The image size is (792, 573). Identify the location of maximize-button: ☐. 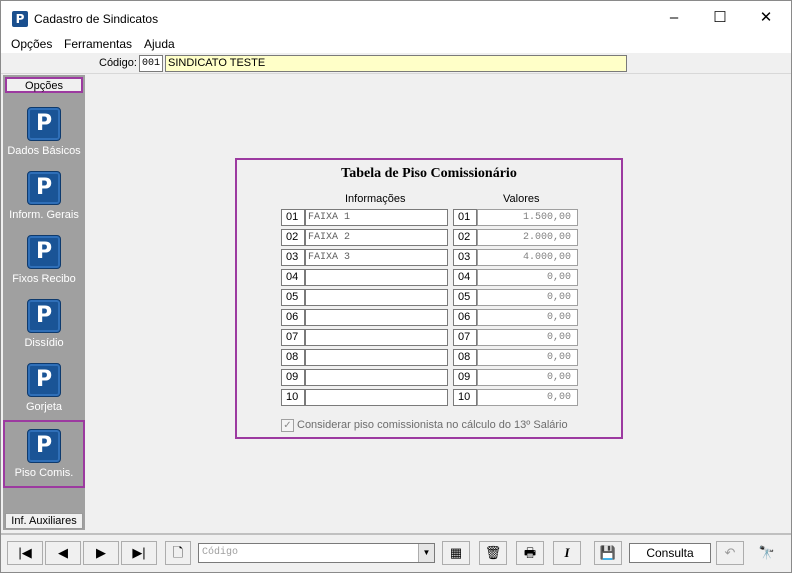
(720, 18).